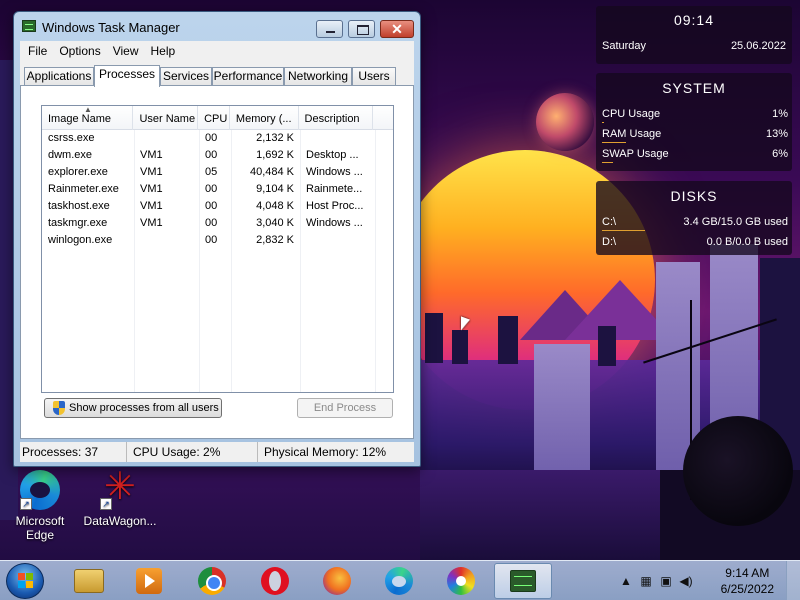  What do you see at coordinates (695, 223) in the screenshot?
I see `disk-c-row: C:\ 3.4 GB/15.0 GB used` at bounding box center [695, 223].